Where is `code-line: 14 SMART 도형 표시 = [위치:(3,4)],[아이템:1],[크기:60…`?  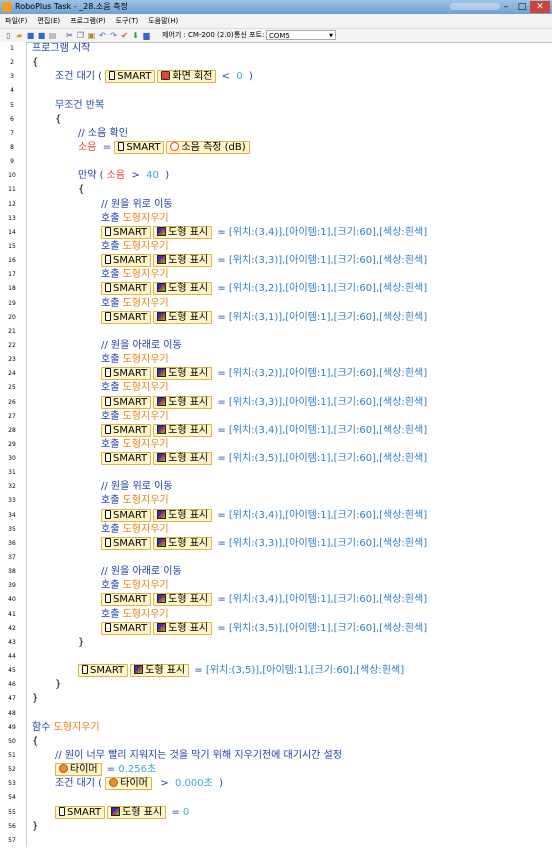 code-line: 14 SMART 도형 표시 = [위치:(3,4)],[아이템:1],[크기:60… is located at coordinates (276, 232).